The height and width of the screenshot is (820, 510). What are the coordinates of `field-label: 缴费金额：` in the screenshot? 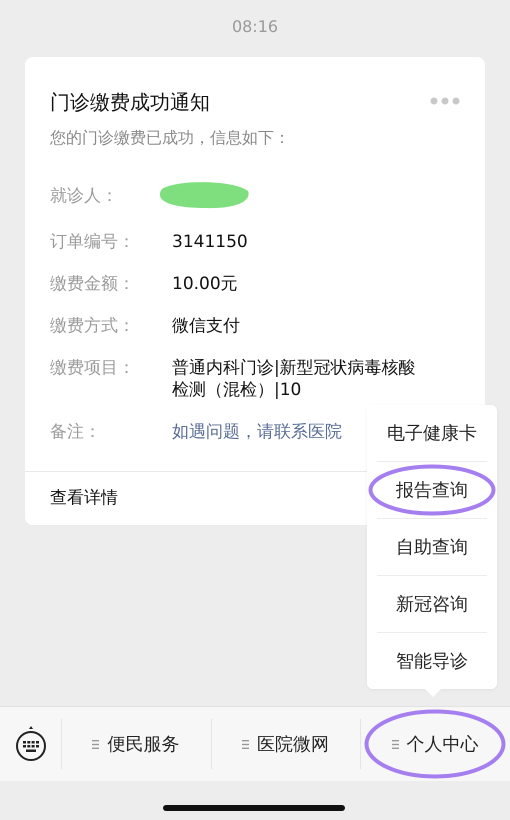 It's located at (93, 284).